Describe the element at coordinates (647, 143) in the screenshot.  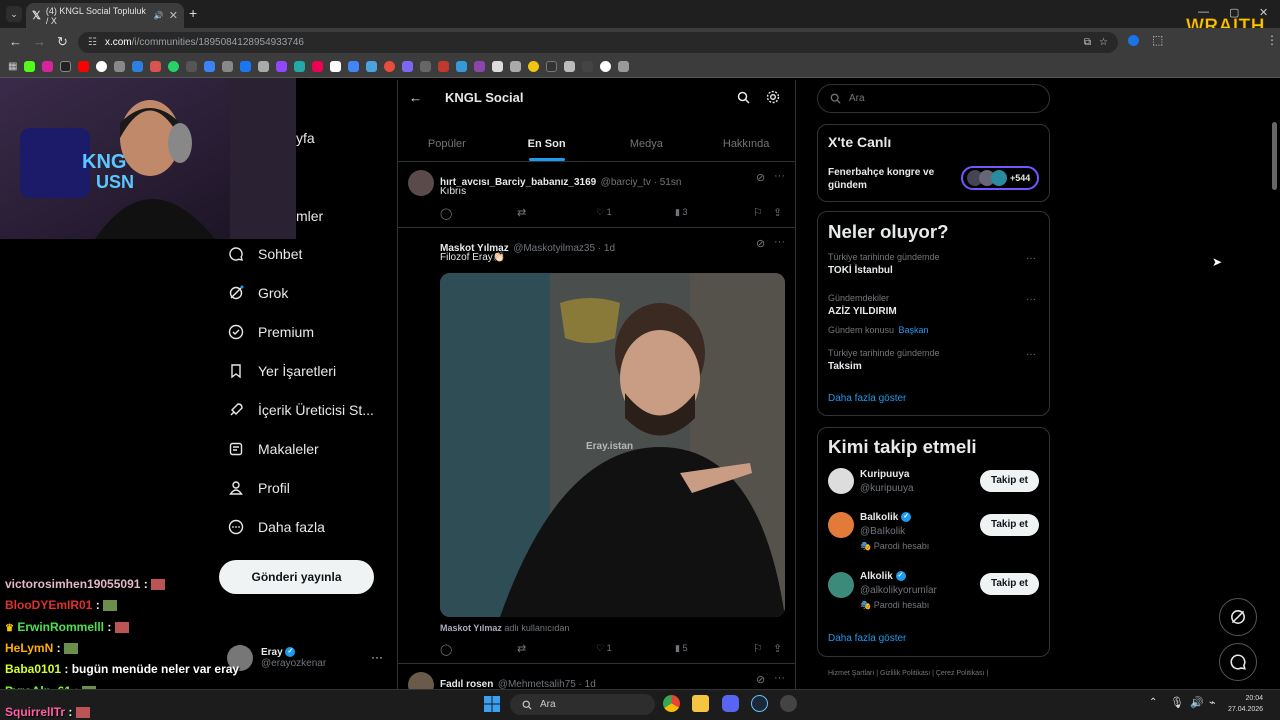
I see `tab-media: Medya` at that location.